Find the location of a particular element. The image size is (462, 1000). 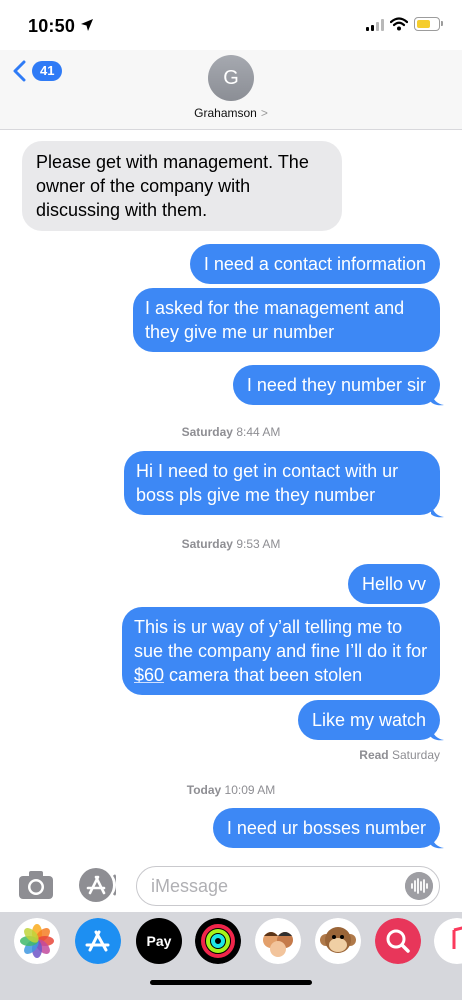

message-text: I need they number sir is located at coordinates (336, 385).